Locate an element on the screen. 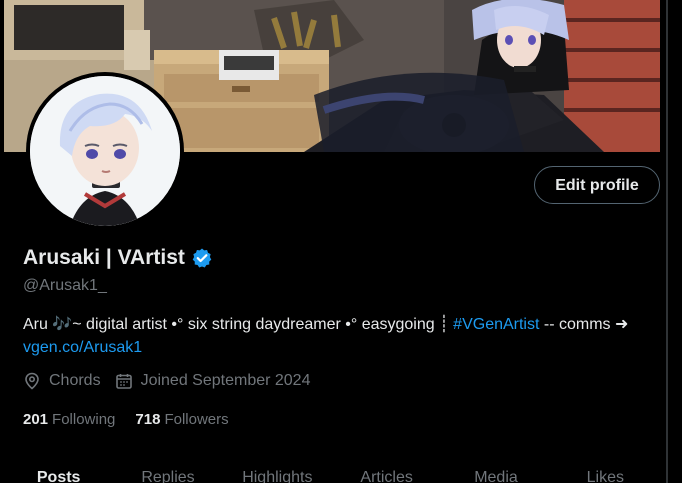 The height and width of the screenshot is (483, 682). profile-name-row: Arusaki | VArtist is located at coordinates (118, 258).